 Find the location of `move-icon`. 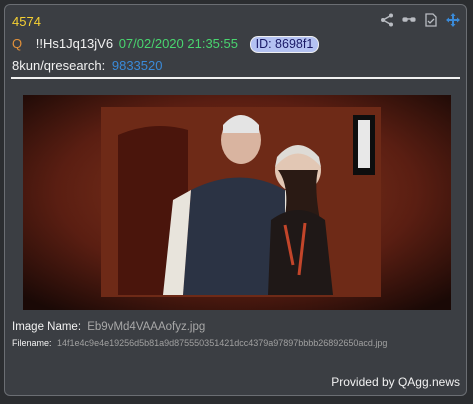

move-icon is located at coordinates (453, 20).